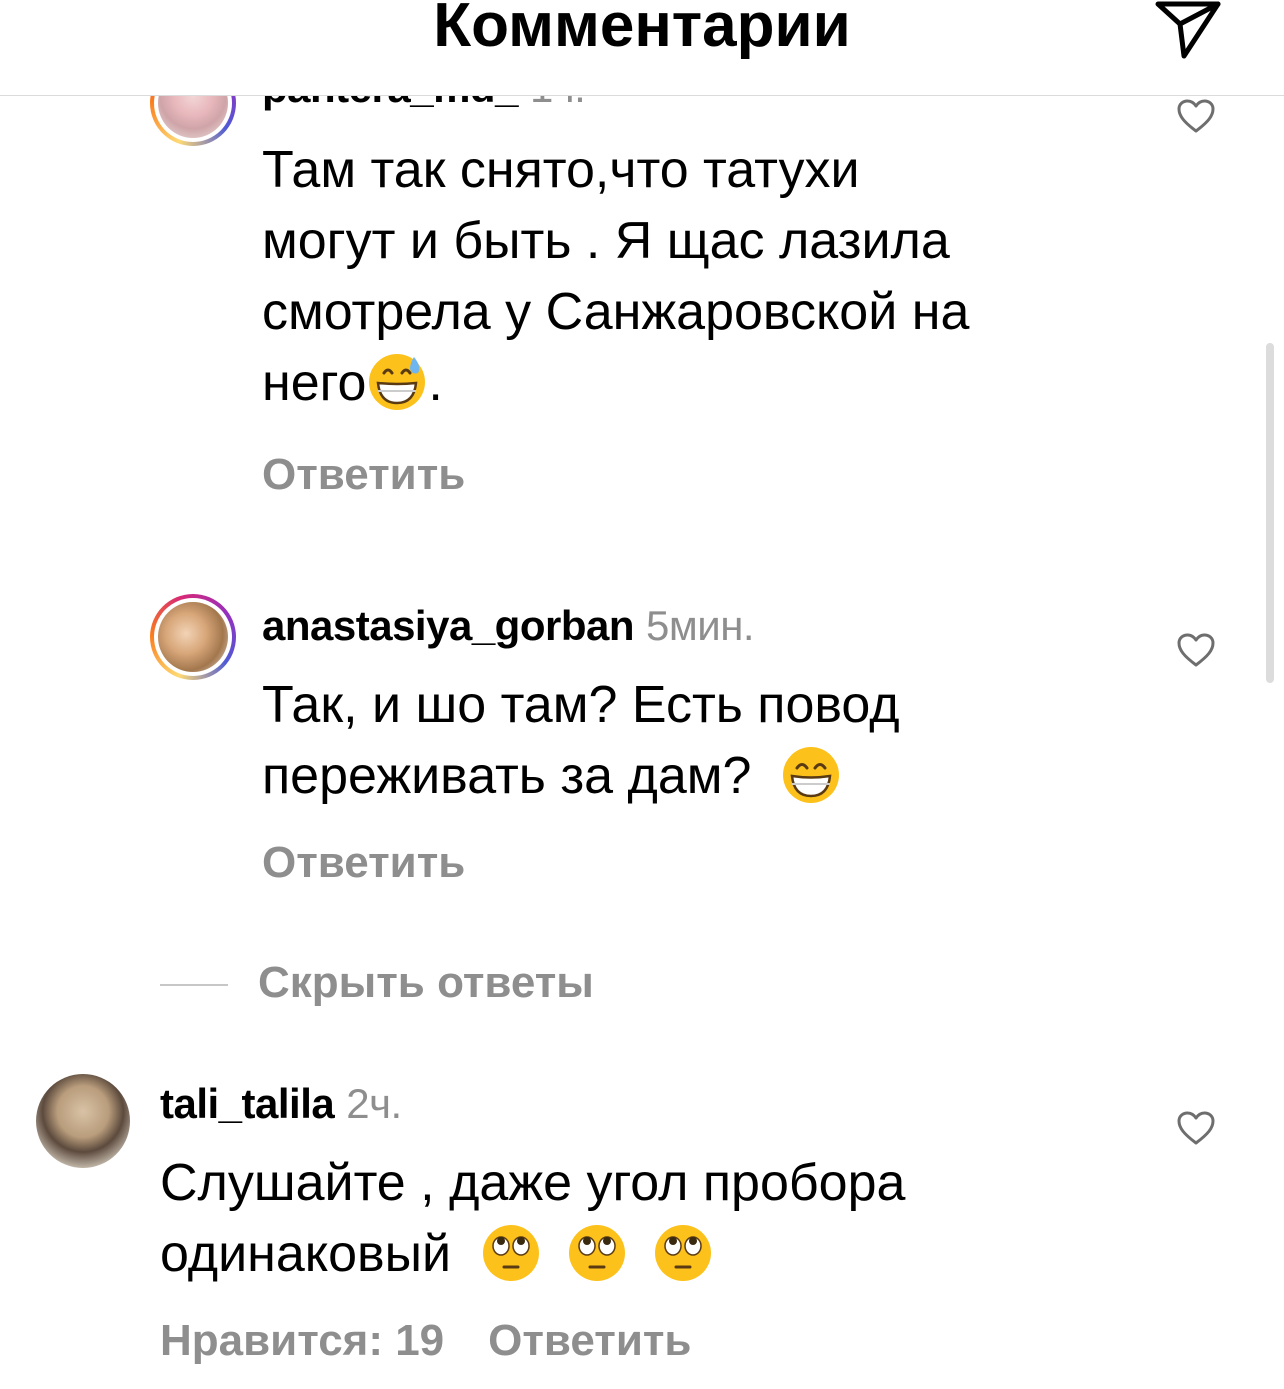  What do you see at coordinates (374, 1103) in the screenshot?
I see `comment-time: 2ч.` at bounding box center [374, 1103].